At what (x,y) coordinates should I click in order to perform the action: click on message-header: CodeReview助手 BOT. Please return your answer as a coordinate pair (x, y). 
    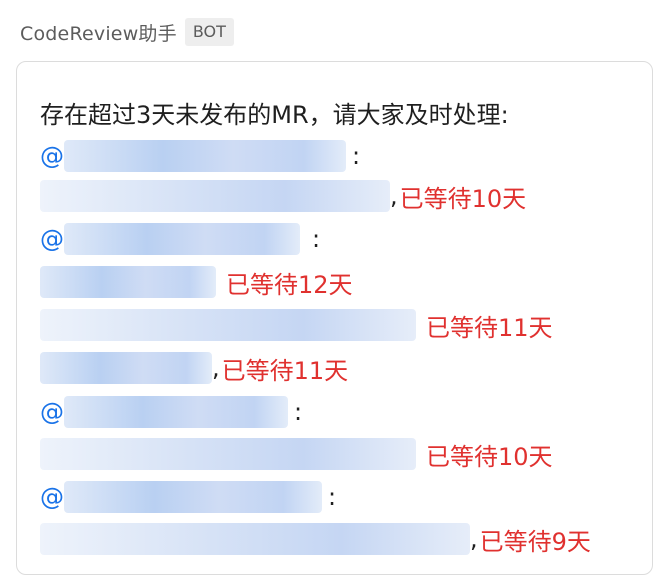
    Looking at the image, I should click on (127, 32).